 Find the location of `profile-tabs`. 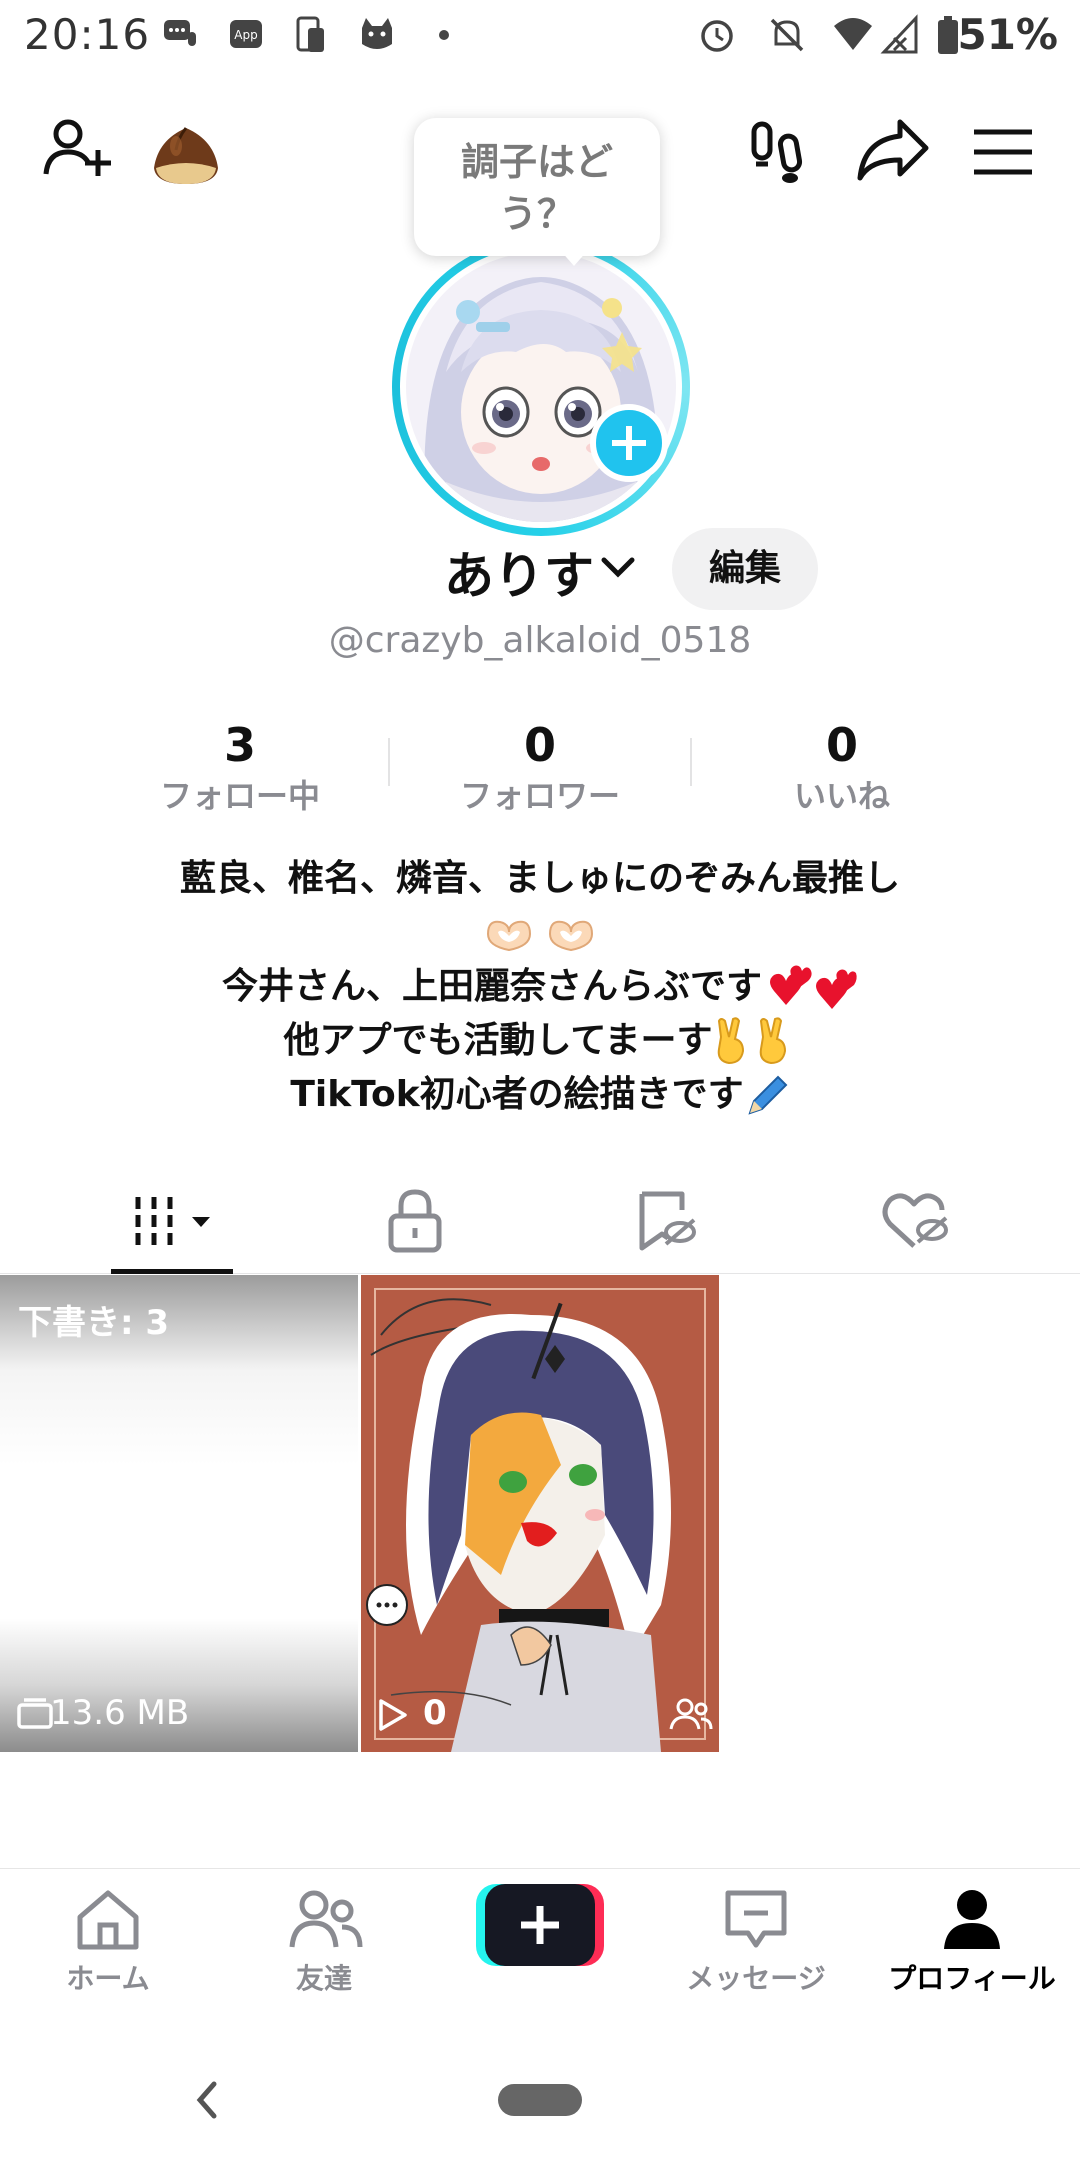

profile-tabs is located at coordinates (540, 1221).